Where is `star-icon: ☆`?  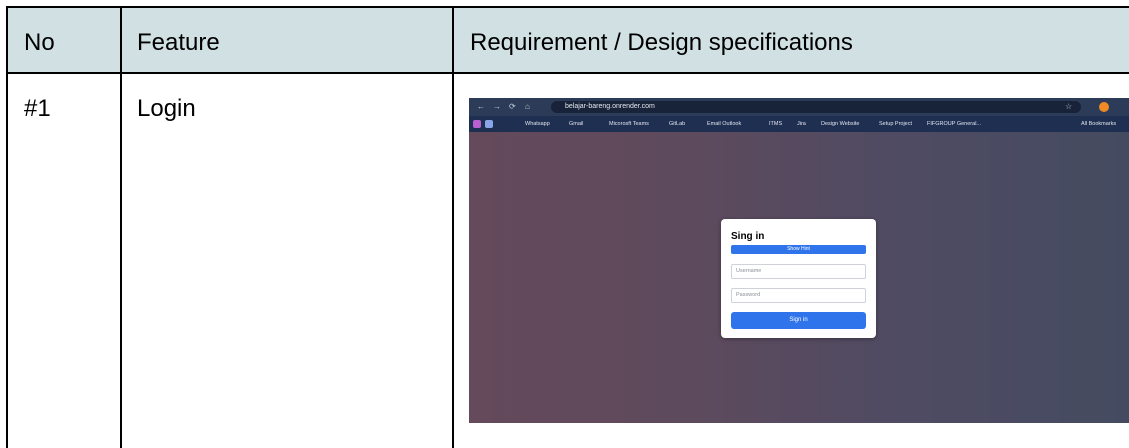
star-icon: ☆ is located at coordinates (1069, 106).